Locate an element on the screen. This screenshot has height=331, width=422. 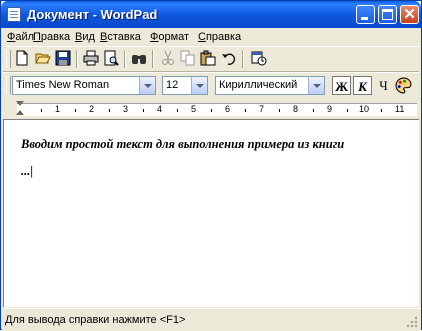
new-icon is located at coordinates (22, 58).